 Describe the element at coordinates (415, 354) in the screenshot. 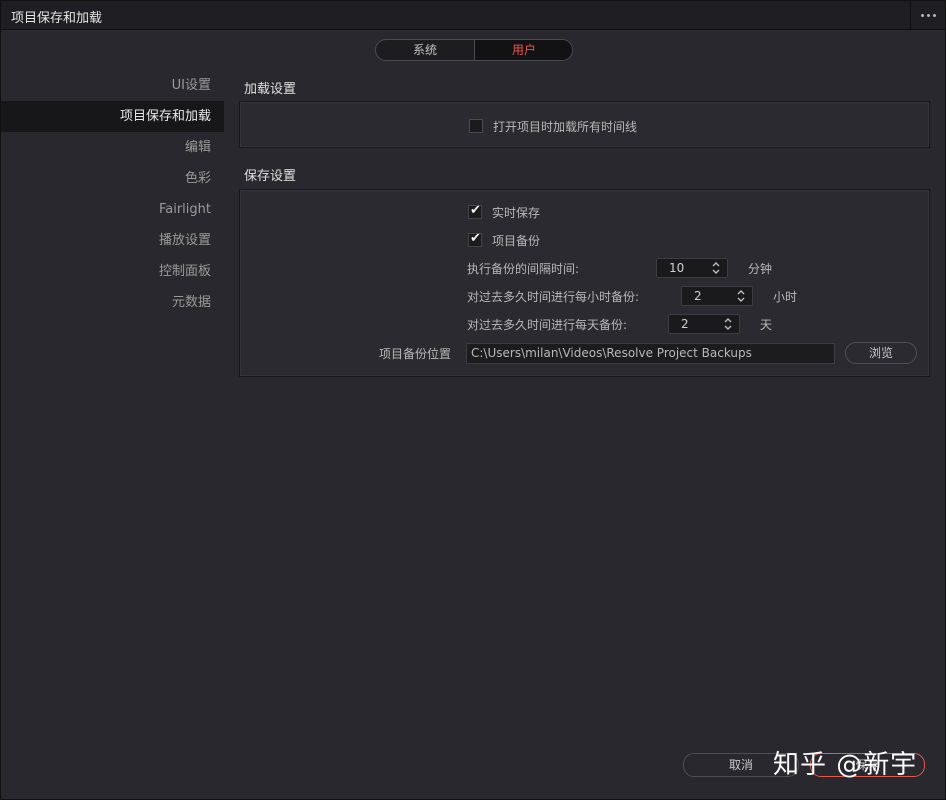

I see `backup-location-label: 项目备份位置` at that location.